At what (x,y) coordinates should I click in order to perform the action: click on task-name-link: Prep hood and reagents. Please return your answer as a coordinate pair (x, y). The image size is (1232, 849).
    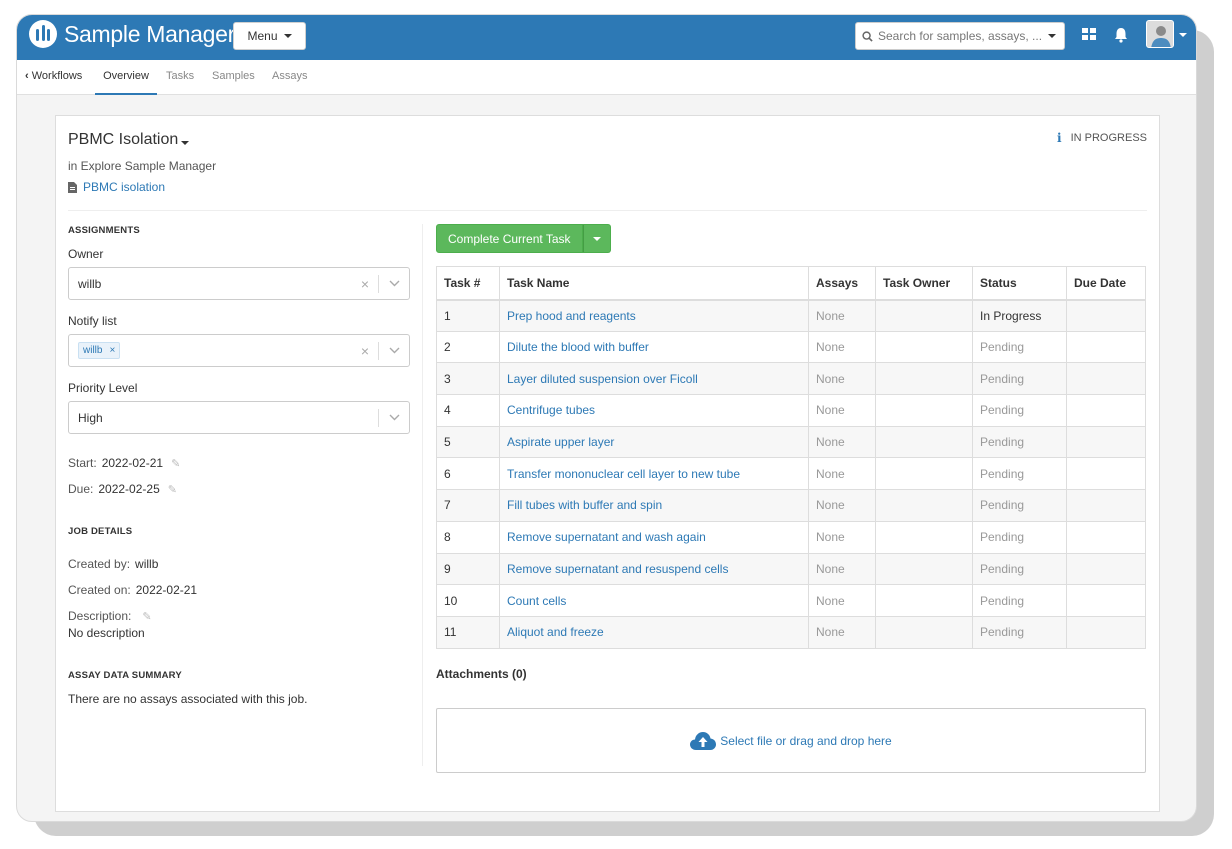
    Looking at the image, I should click on (654, 315).